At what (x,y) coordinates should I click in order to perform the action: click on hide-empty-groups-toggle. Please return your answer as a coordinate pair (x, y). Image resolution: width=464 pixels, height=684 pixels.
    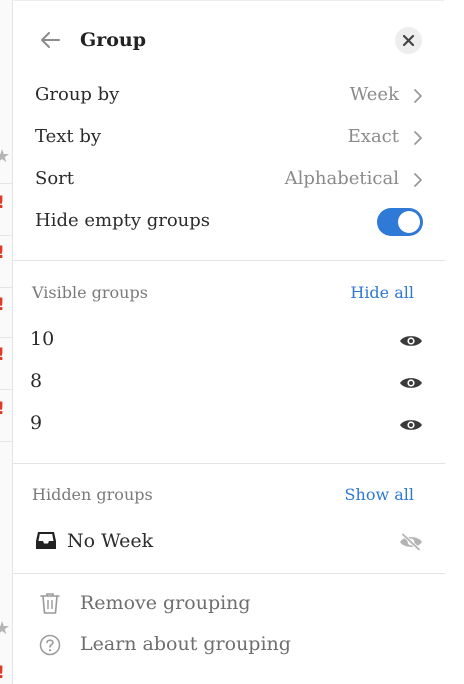
    Looking at the image, I should click on (400, 222).